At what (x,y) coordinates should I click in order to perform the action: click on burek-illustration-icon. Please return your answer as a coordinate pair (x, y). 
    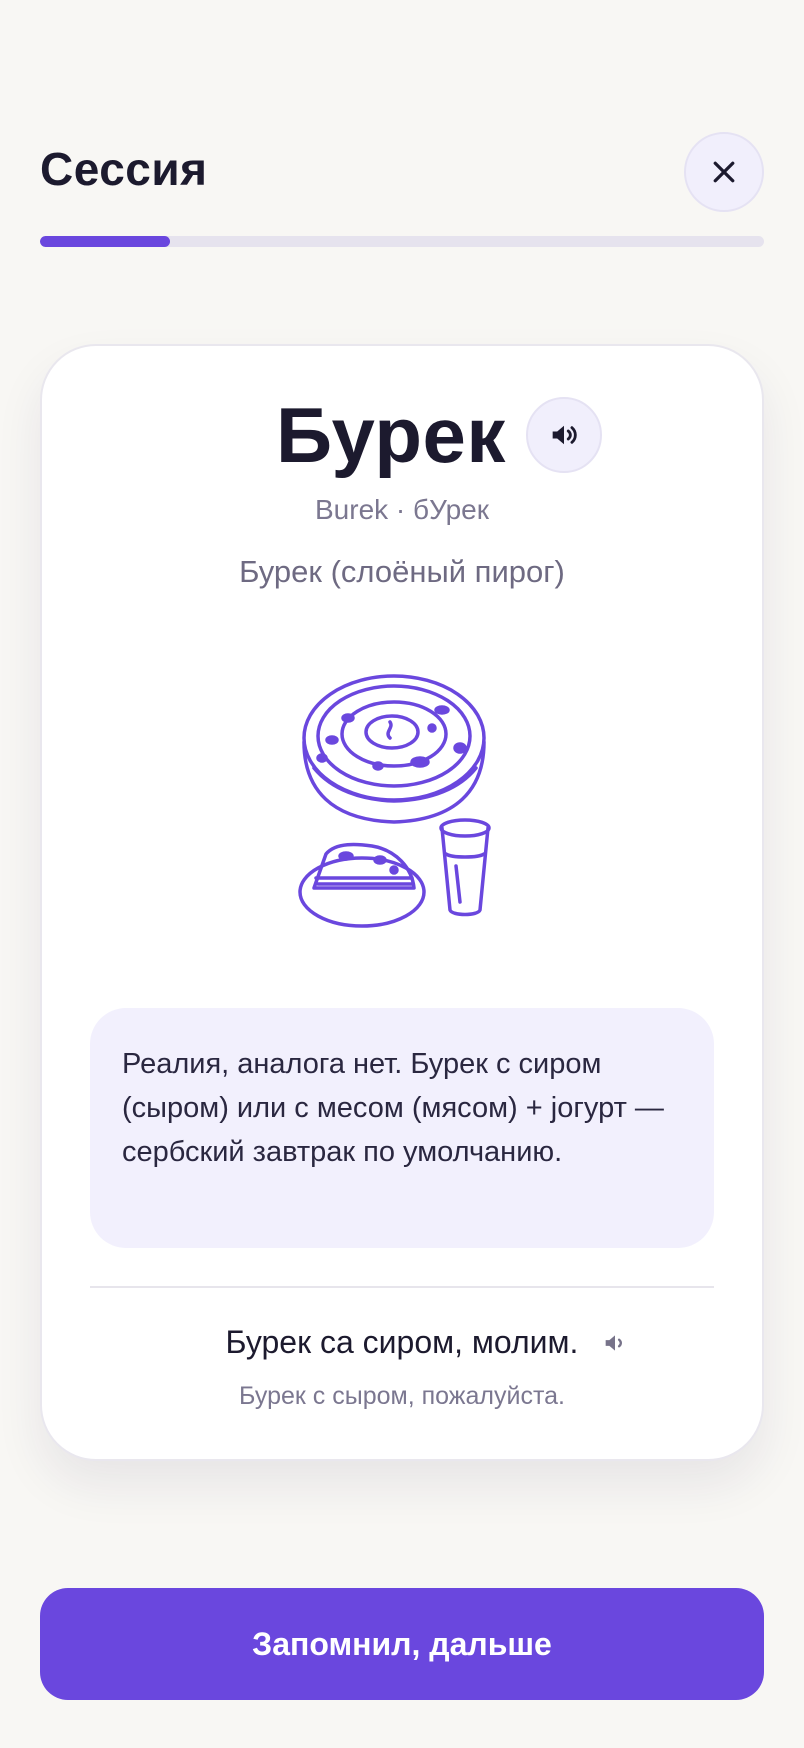
    Looking at the image, I should click on (394, 801).